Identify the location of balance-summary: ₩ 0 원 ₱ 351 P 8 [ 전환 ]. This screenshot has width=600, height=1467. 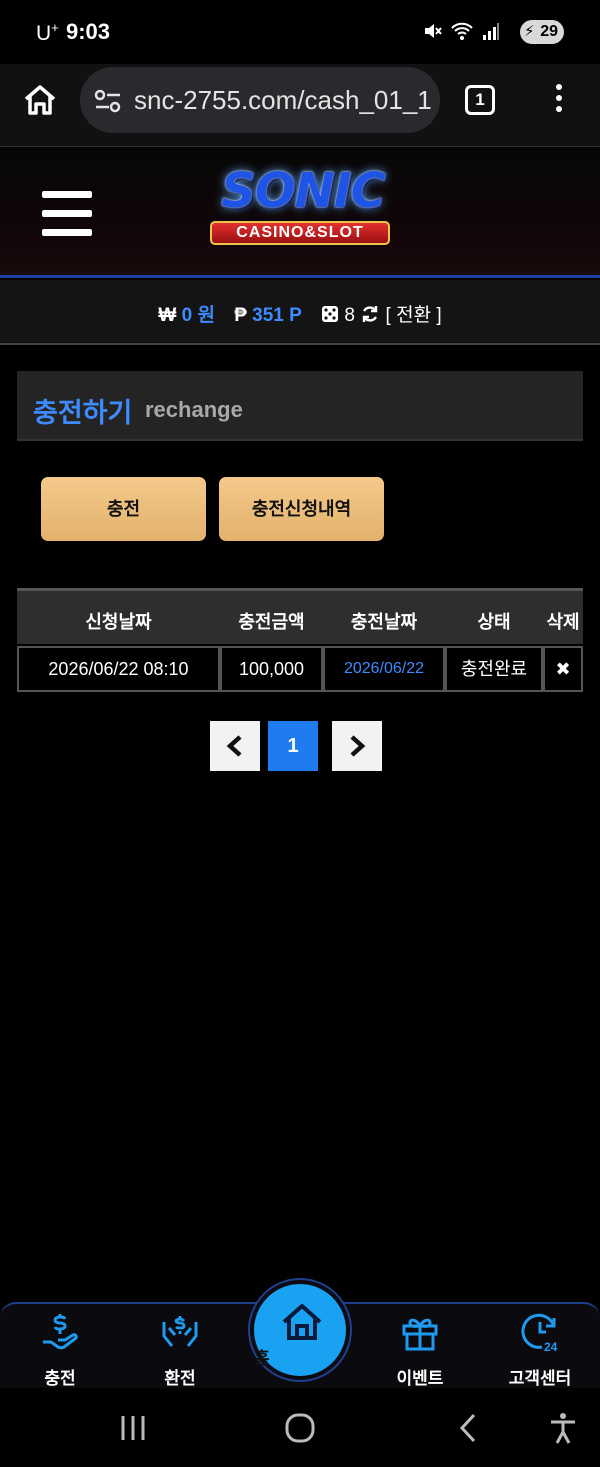
(300, 313).